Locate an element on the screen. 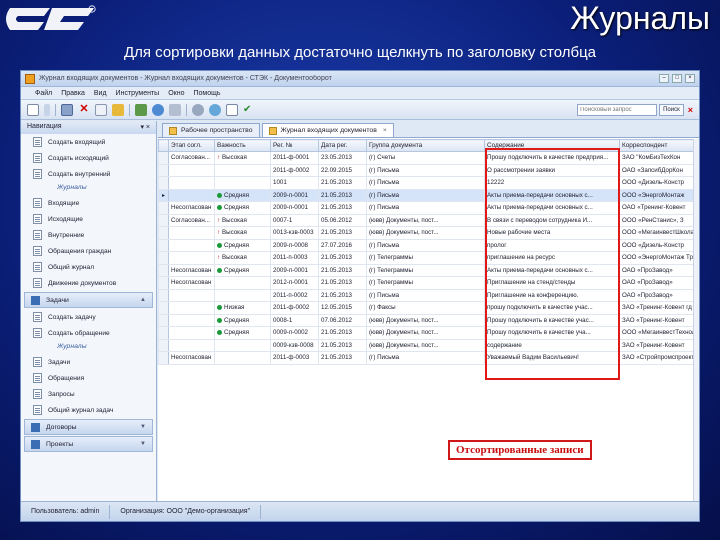 This screenshot has width=720, height=540. properties-icon is located at coordinates (101, 109).